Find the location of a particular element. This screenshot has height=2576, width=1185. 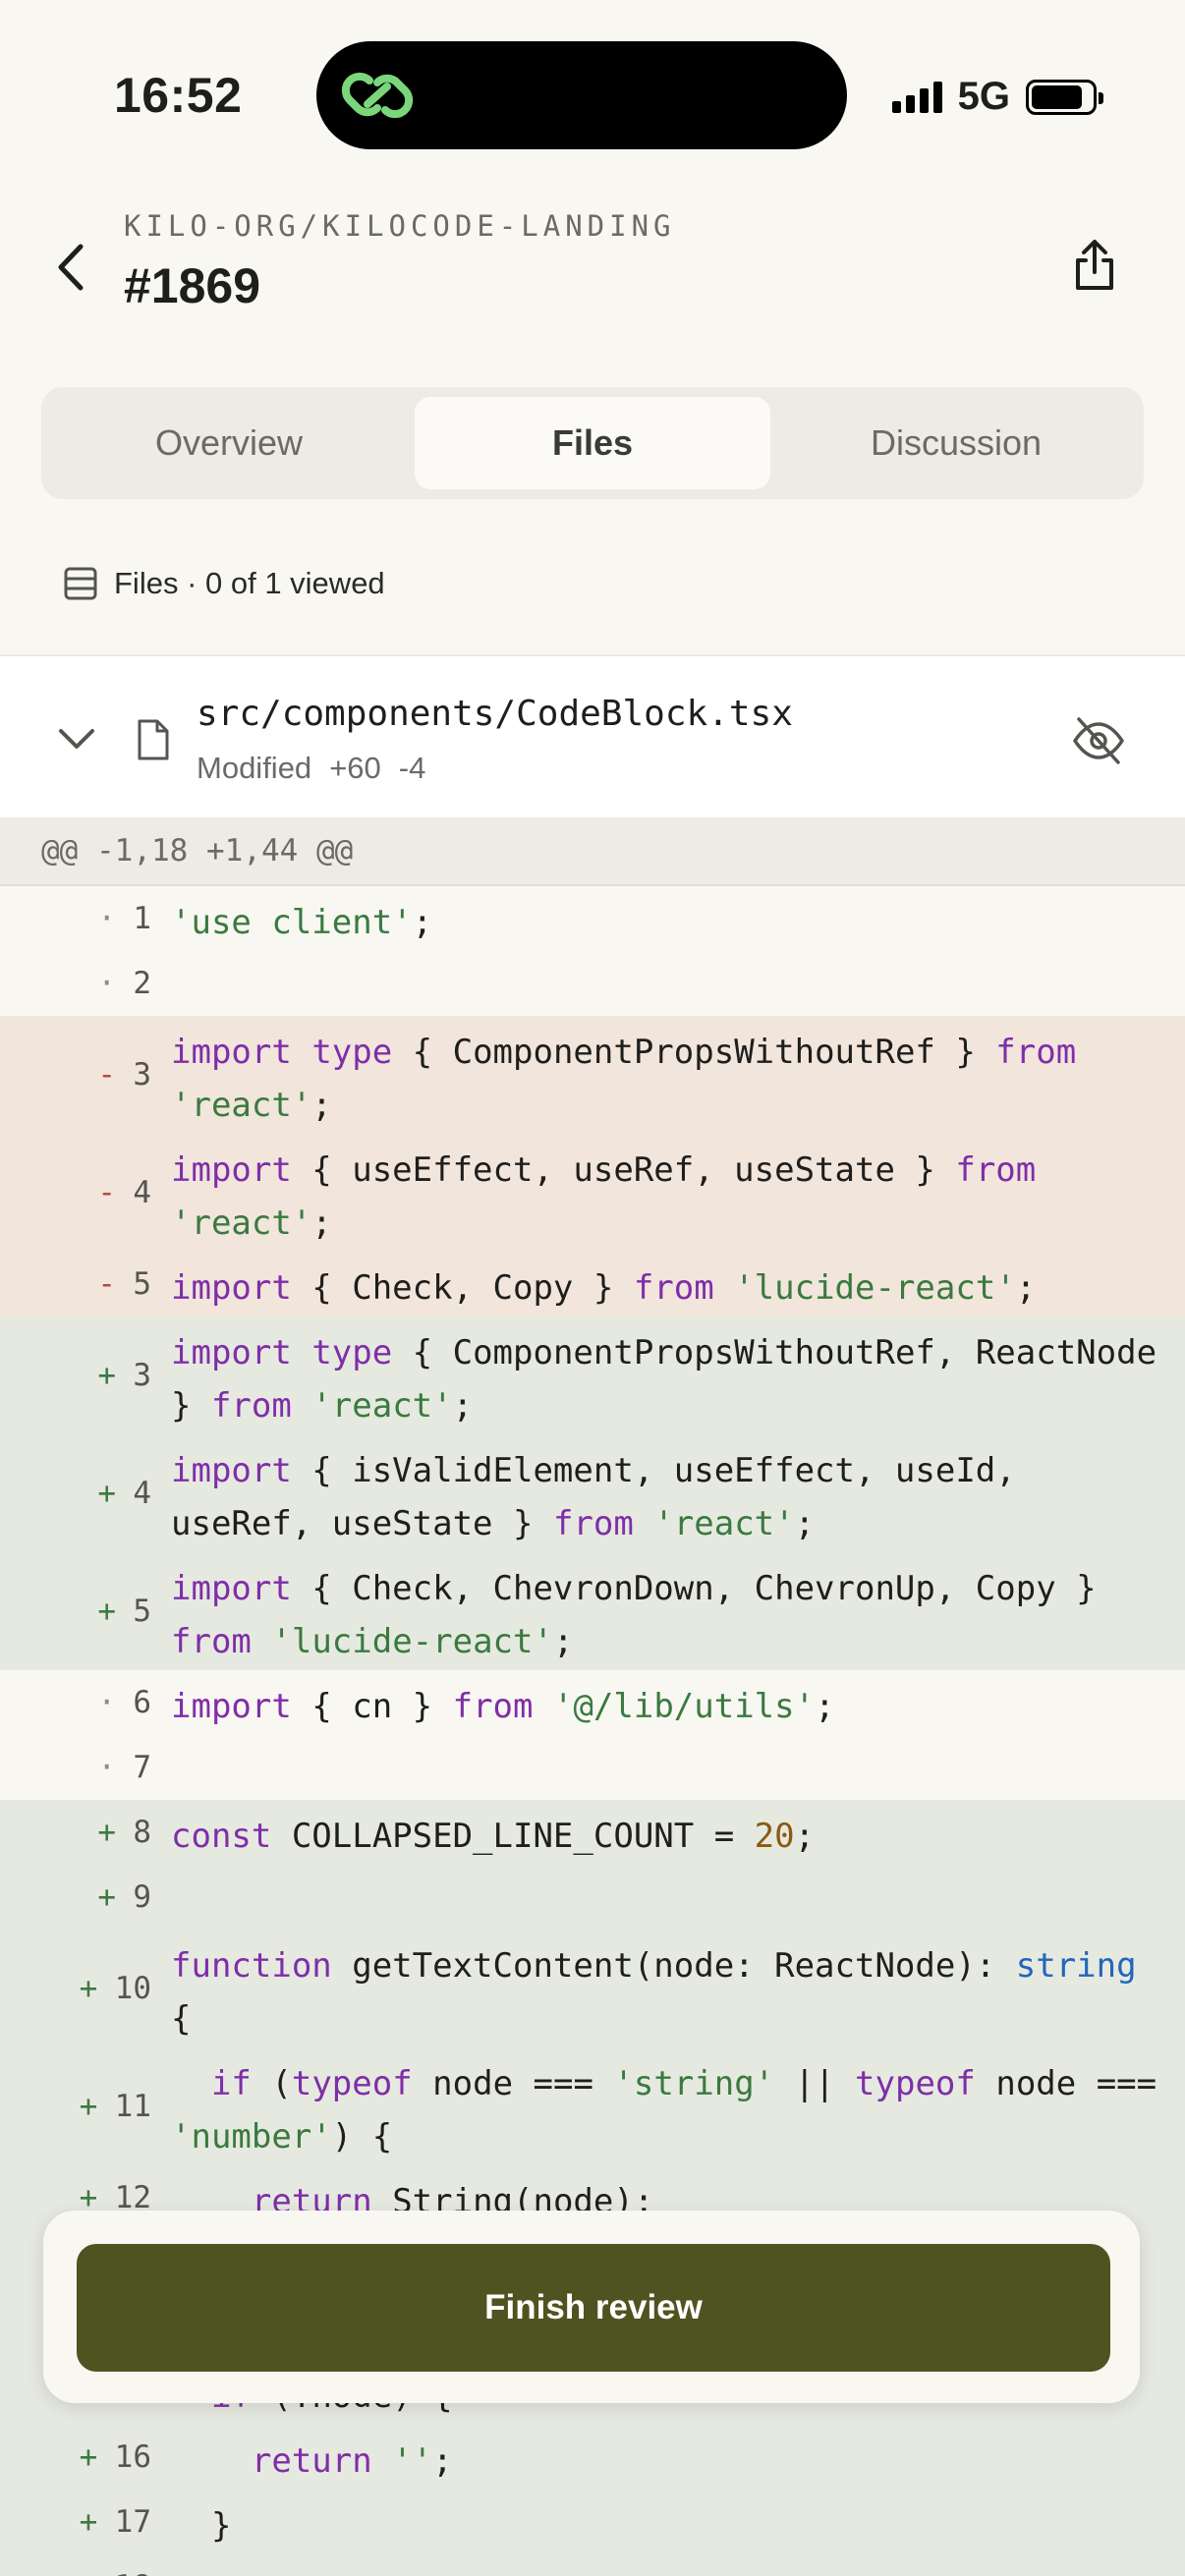

line-number: 2 is located at coordinates (142, 983).